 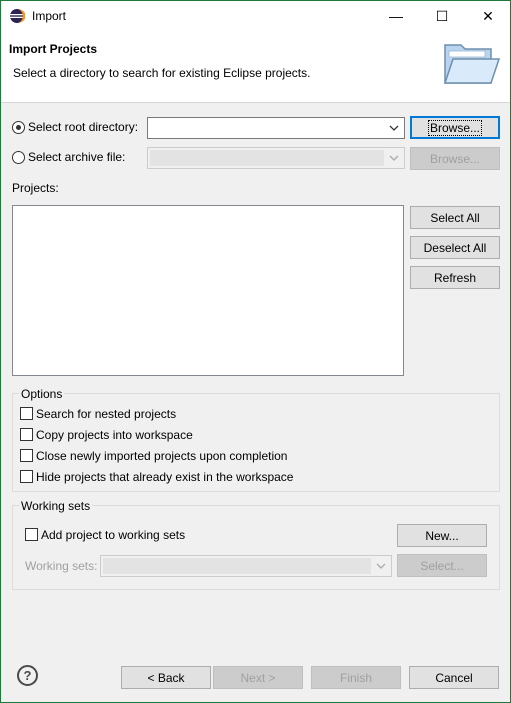 I want to click on folder-open-icon, so click(x=472, y=64).